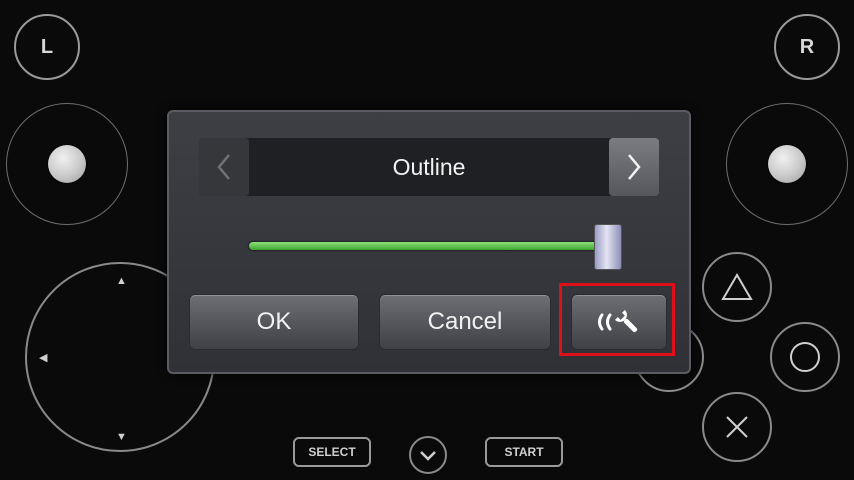  I want to click on chevron-left-icon, so click(223, 167).